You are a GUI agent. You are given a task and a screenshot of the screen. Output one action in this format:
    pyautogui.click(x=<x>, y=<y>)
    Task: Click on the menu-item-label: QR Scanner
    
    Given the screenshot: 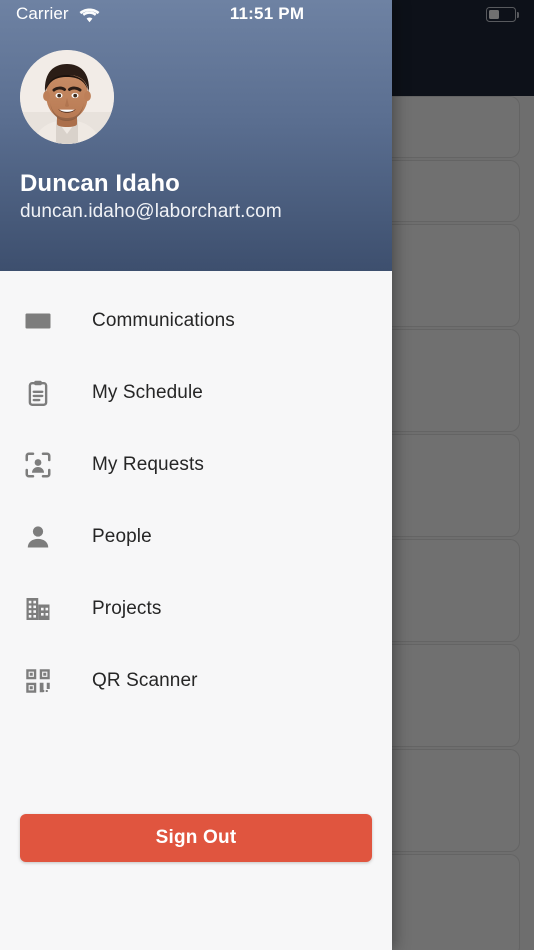 What is the action you would take?
    pyautogui.click(x=145, y=680)
    